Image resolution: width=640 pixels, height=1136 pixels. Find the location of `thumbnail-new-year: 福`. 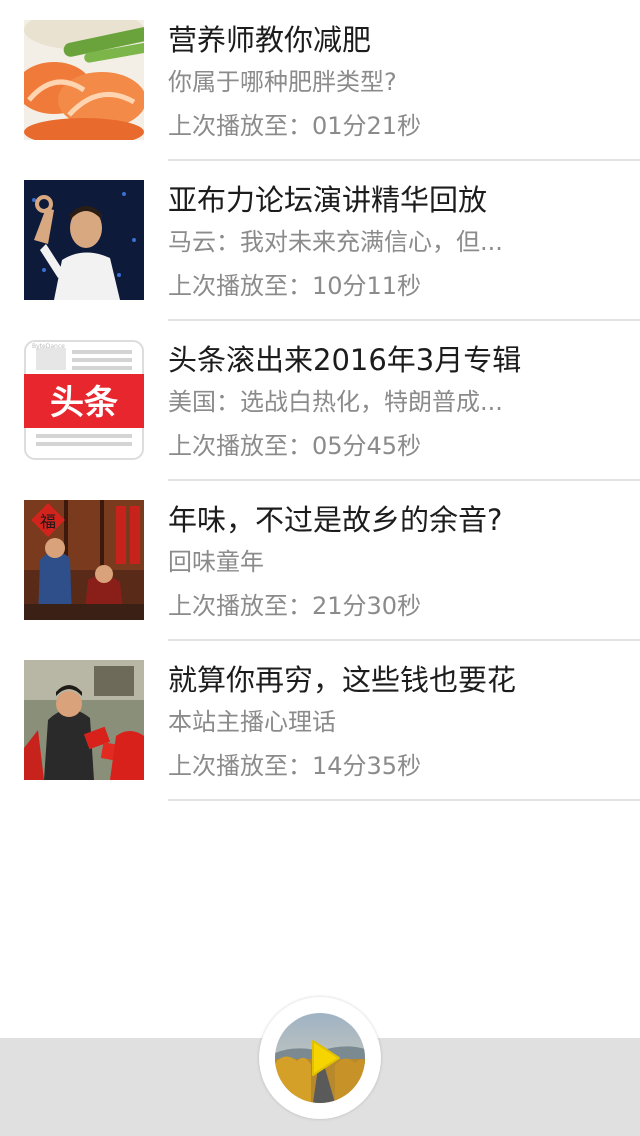

thumbnail-new-year: 福 is located at coordinates (84, 560).